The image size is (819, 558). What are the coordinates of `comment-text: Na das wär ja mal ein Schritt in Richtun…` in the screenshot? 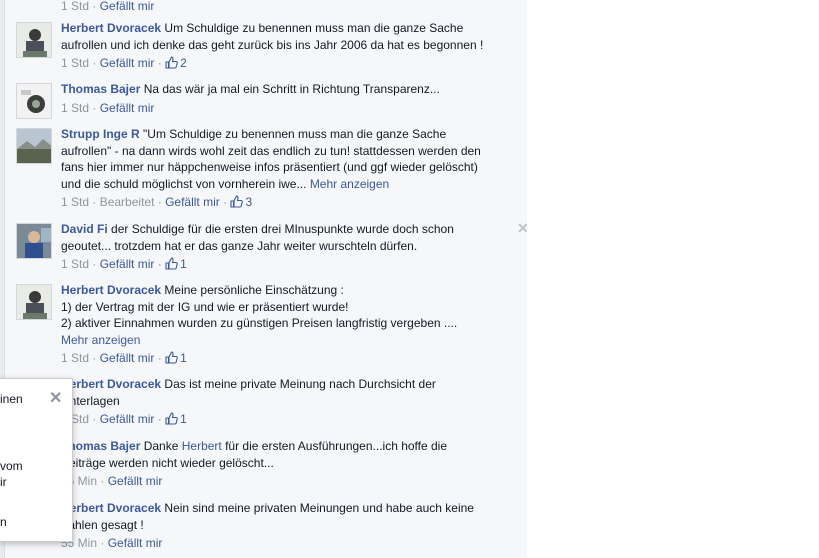 It's located at (291, 89).